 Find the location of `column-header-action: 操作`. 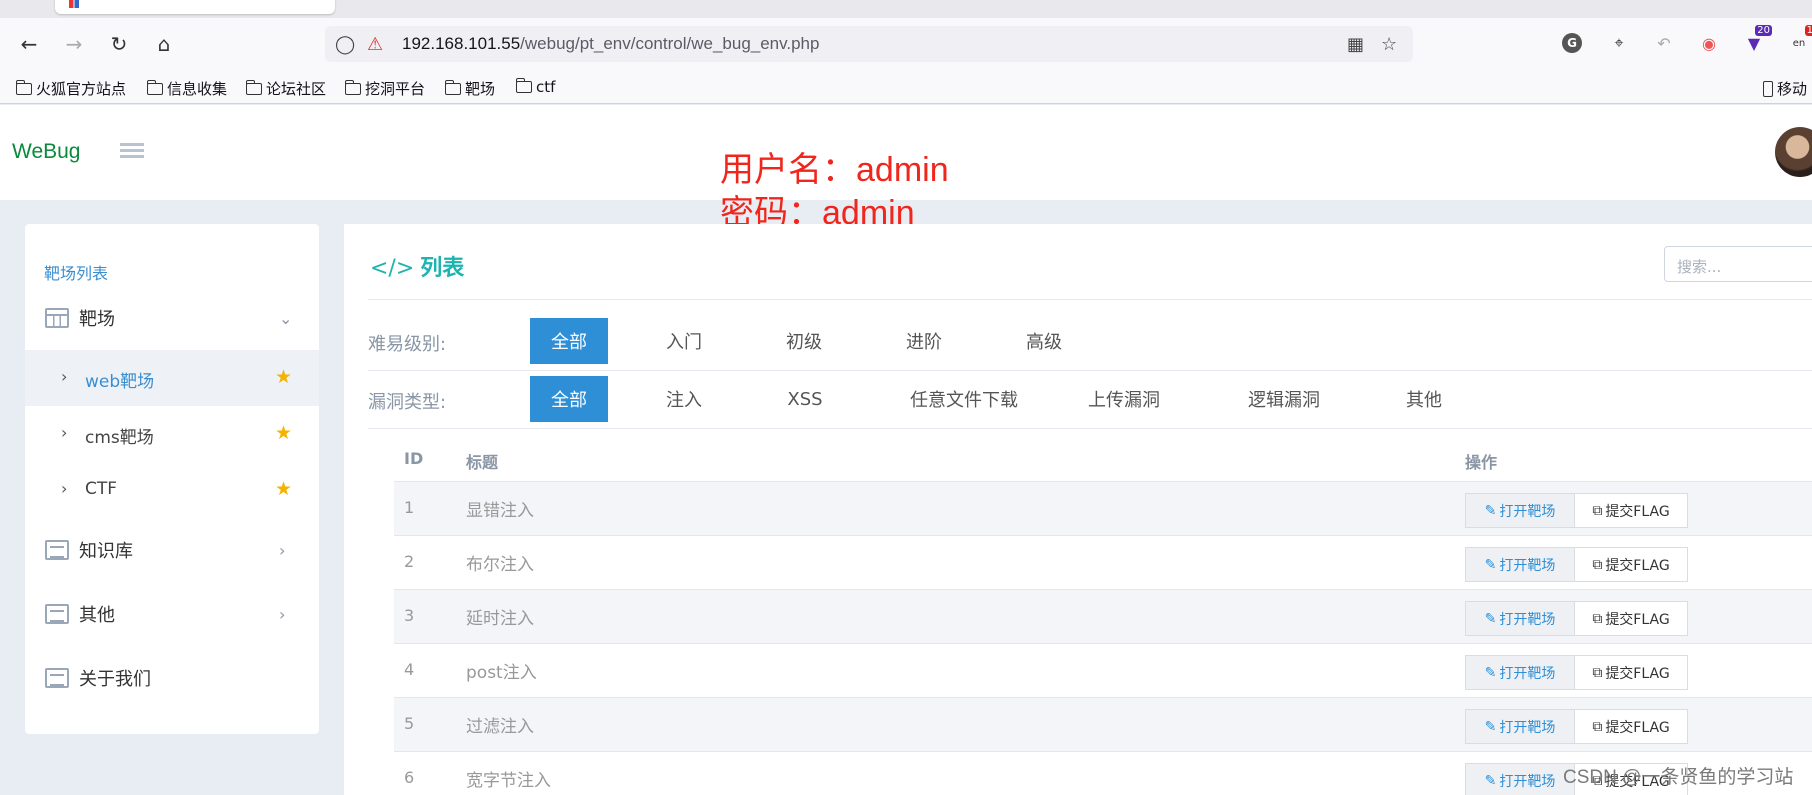

column-header-action: 操作 is located at coordinates (1481, 462).